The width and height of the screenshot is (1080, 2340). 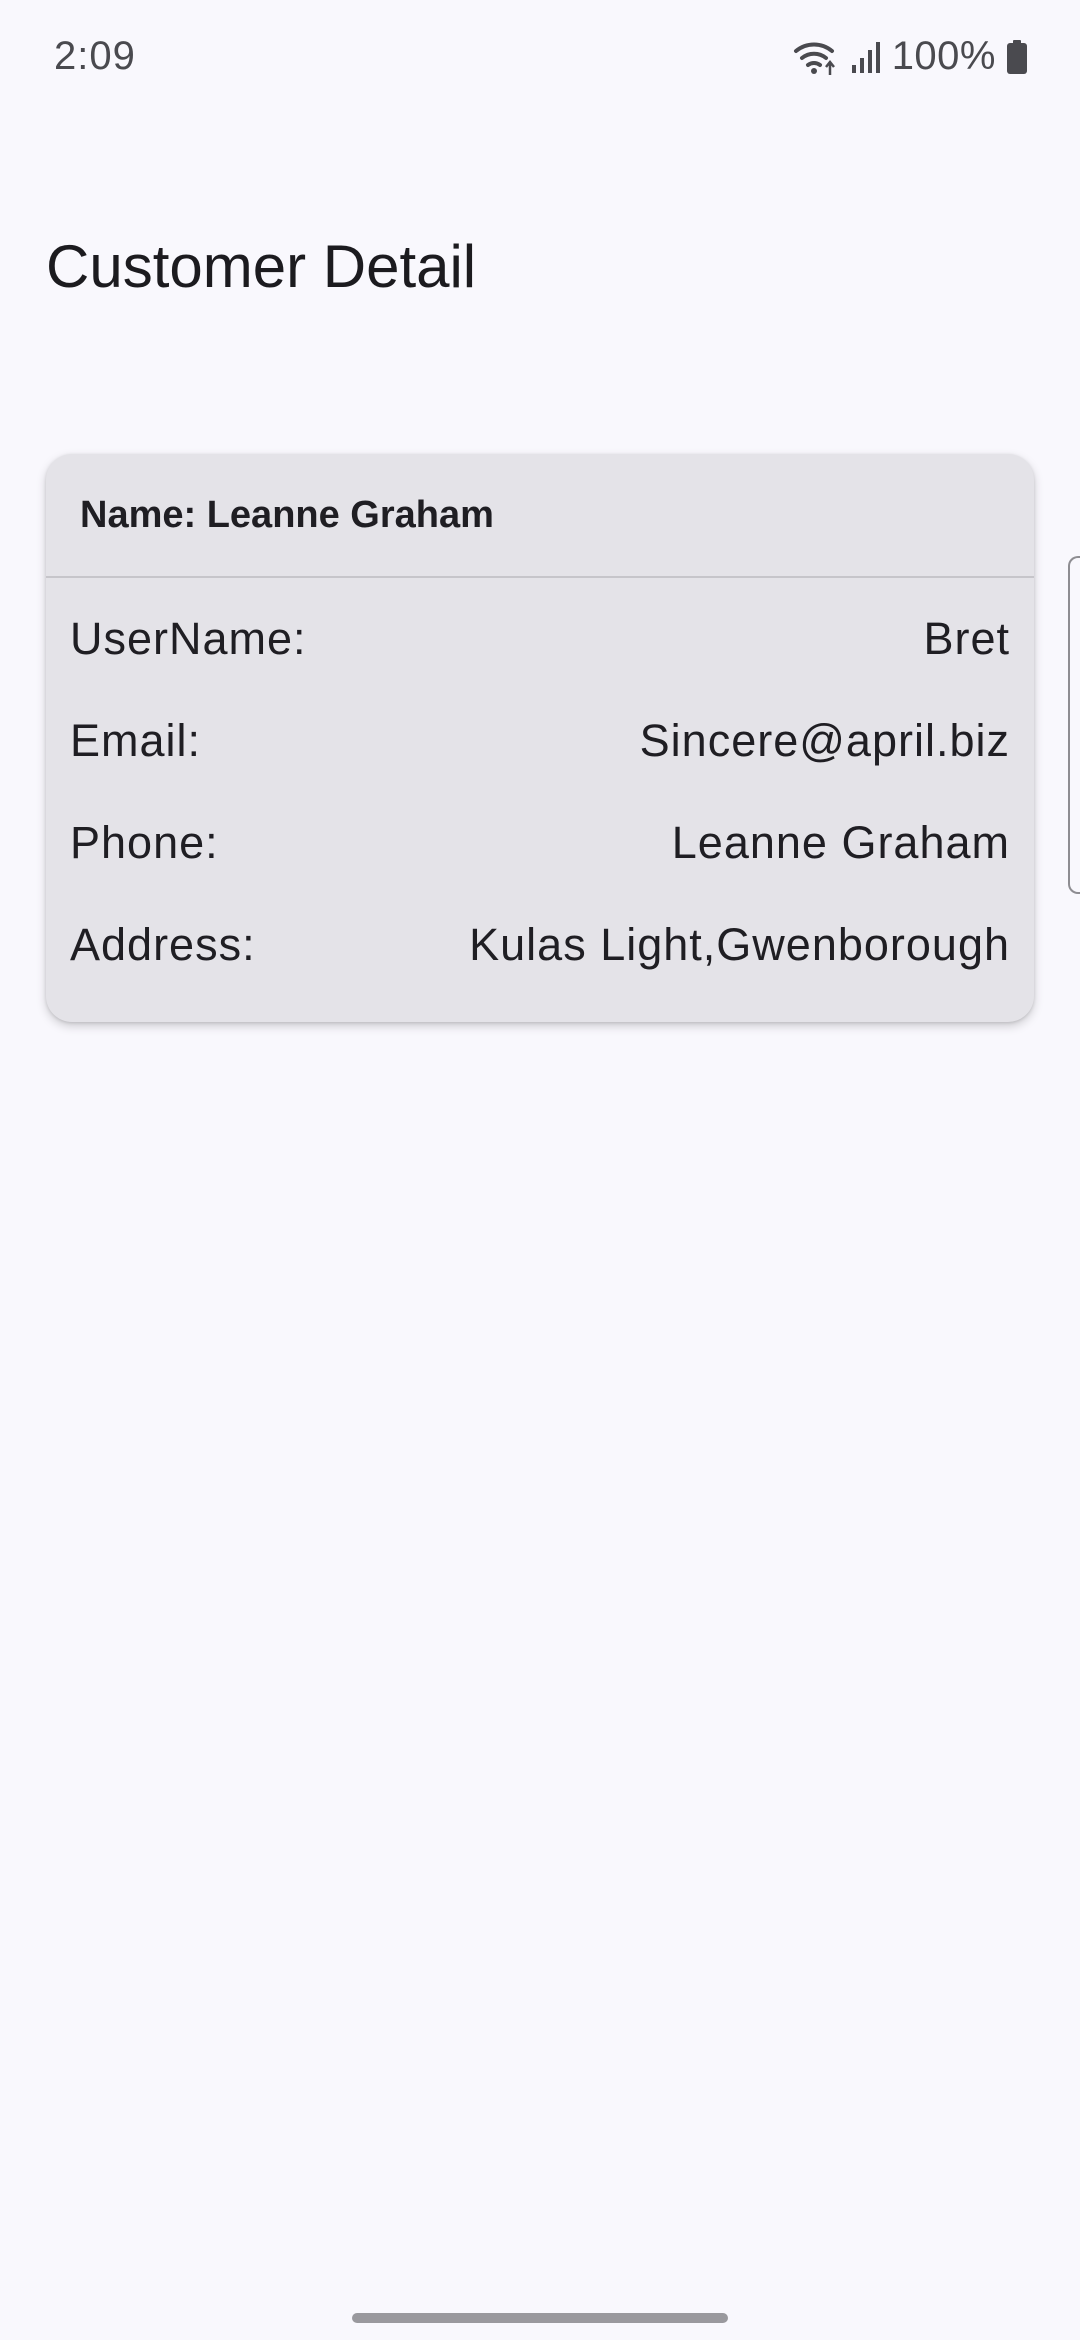 What do you see at coordinates (824, 740) in the screenshot?
I see `detail-value: Sincere@april.biz` at bounding box center [824, 740].